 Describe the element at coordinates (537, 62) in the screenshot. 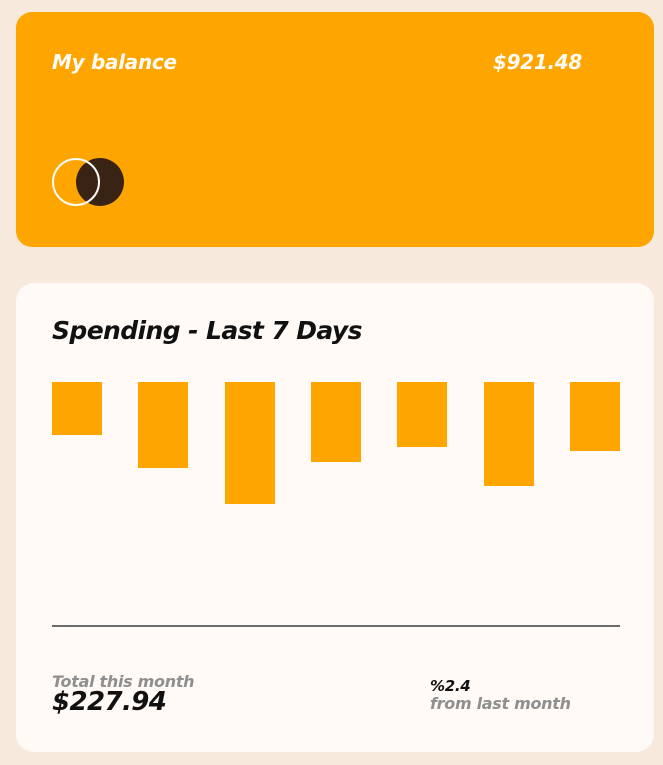

I see `balance-amount: $921.48` at that location.